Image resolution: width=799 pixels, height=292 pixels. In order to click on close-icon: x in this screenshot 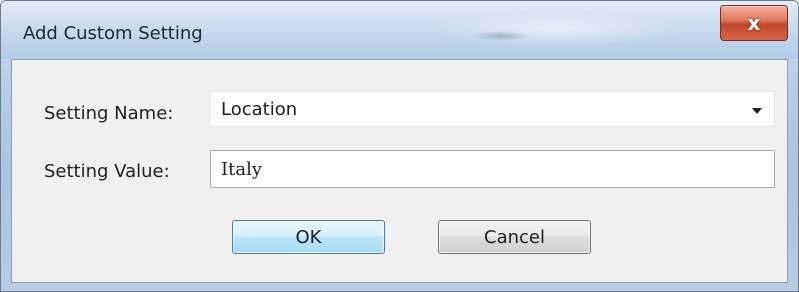, I will do `click(754, 23)`.